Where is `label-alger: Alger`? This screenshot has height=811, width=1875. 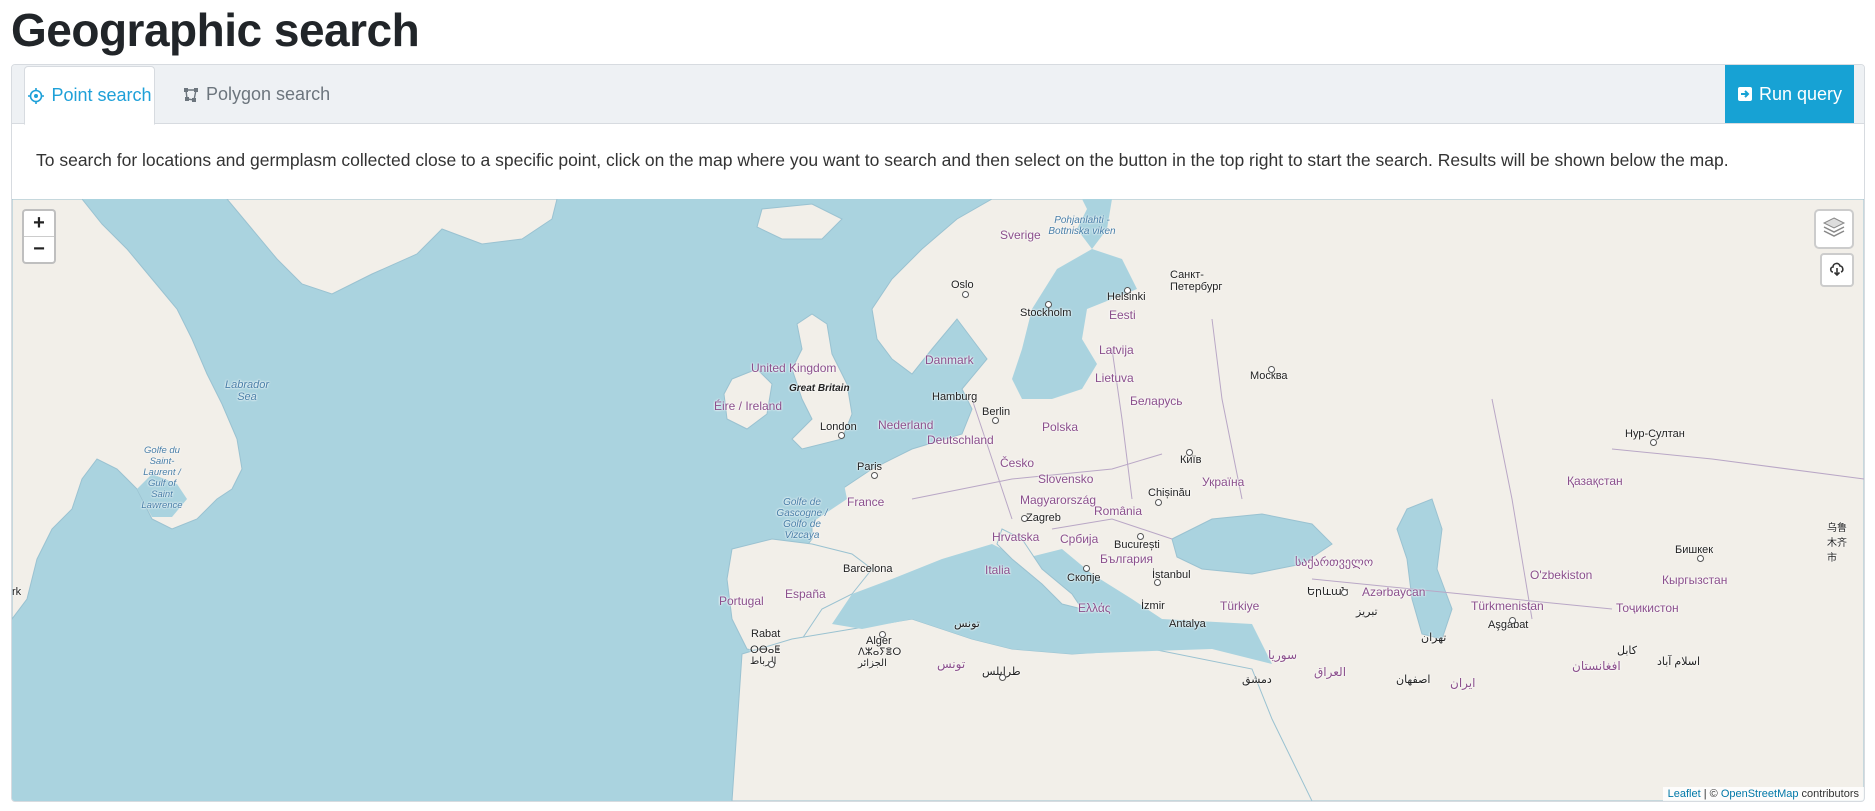
label-alger: Alger is located at coordinates (879, 641).